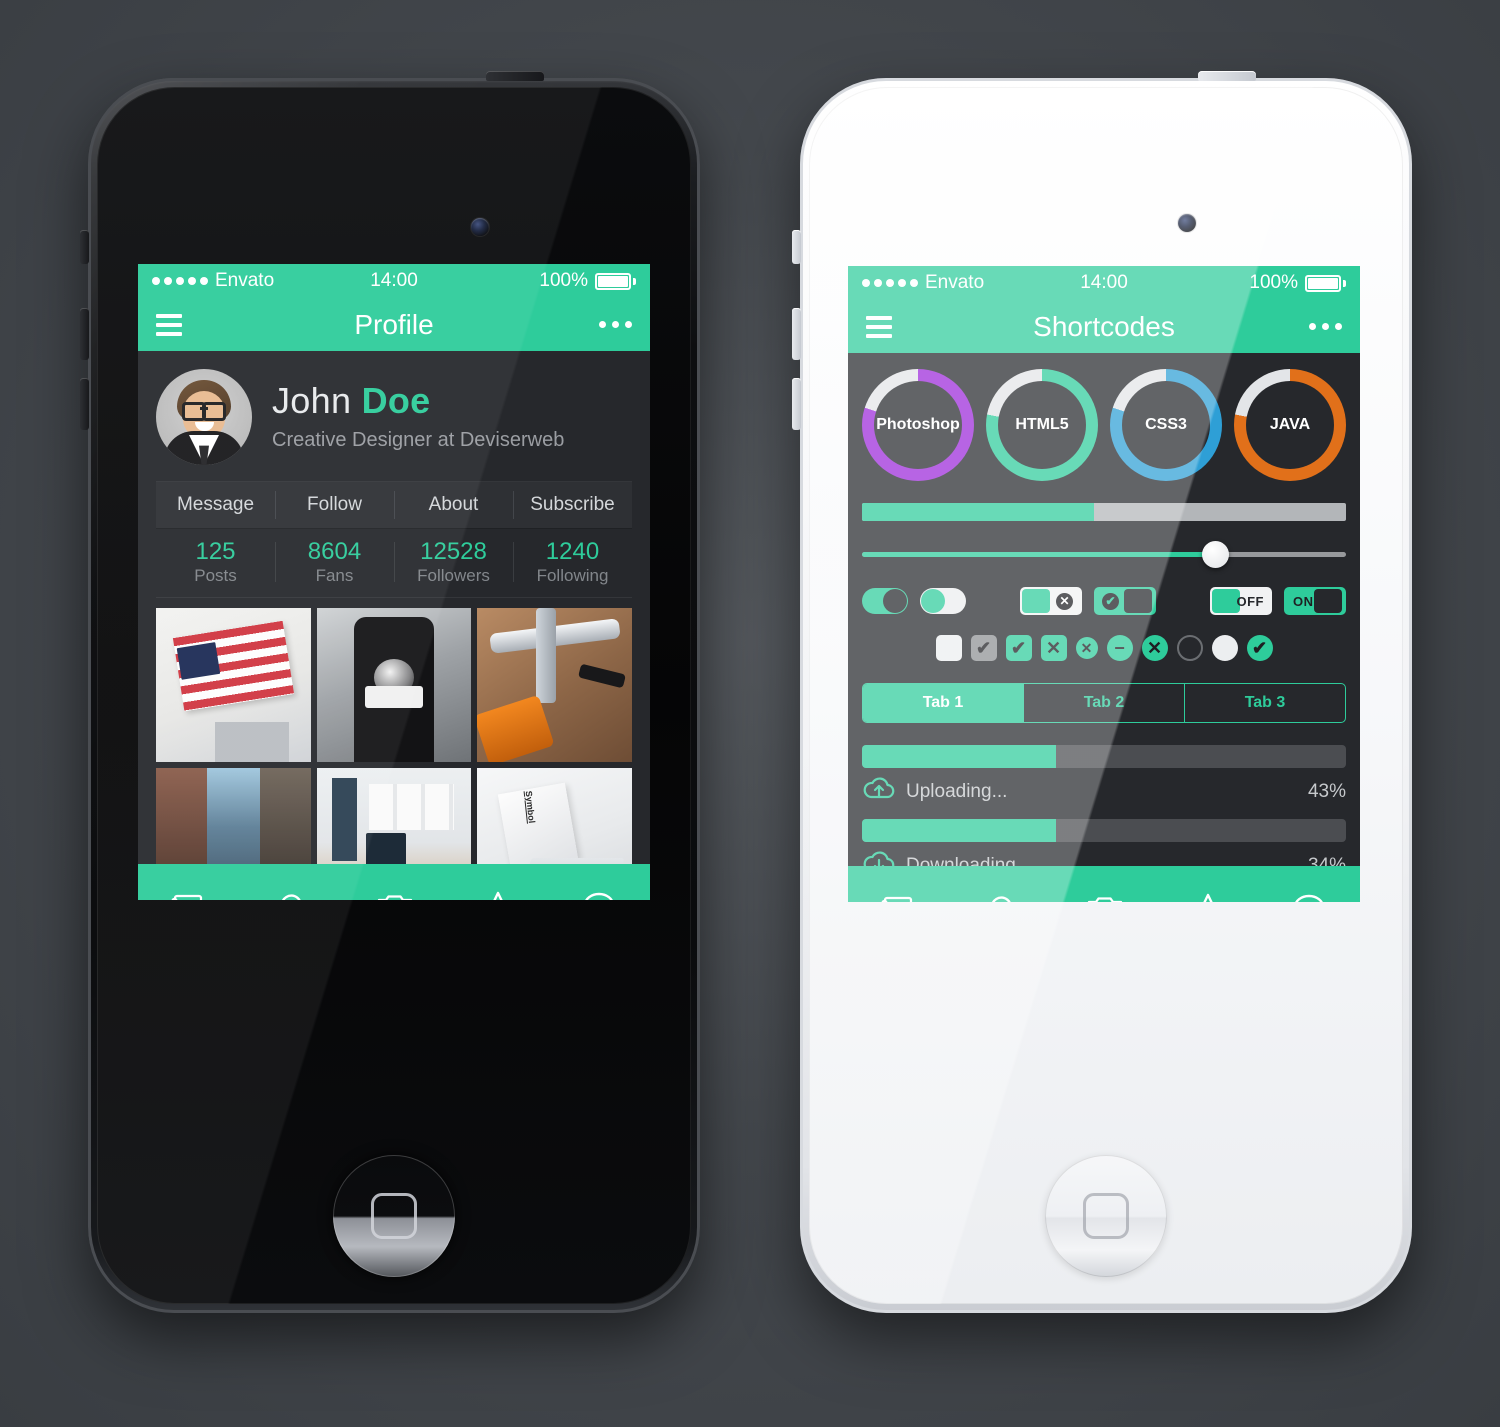  Describe the element at coordinates (334, 551) in the screenshot. I see `stat-fans-value: 8604` at that location.